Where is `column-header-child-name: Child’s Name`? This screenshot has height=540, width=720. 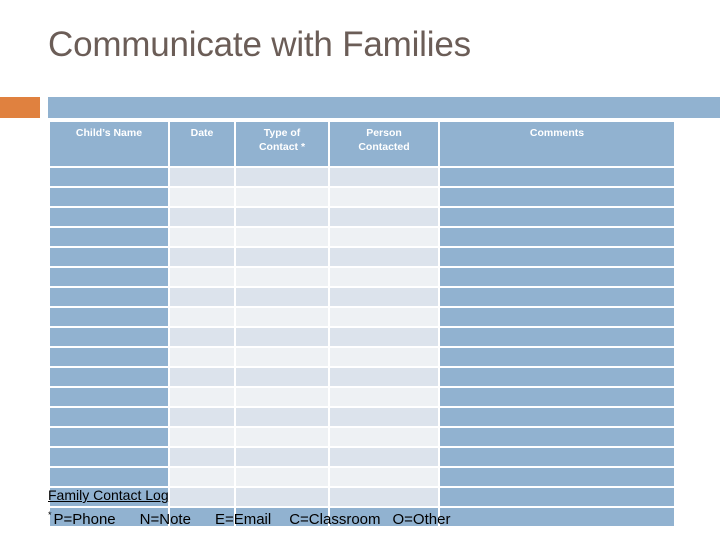 column-header-child-name: Child’s Name is located at coordinates (109, 144).